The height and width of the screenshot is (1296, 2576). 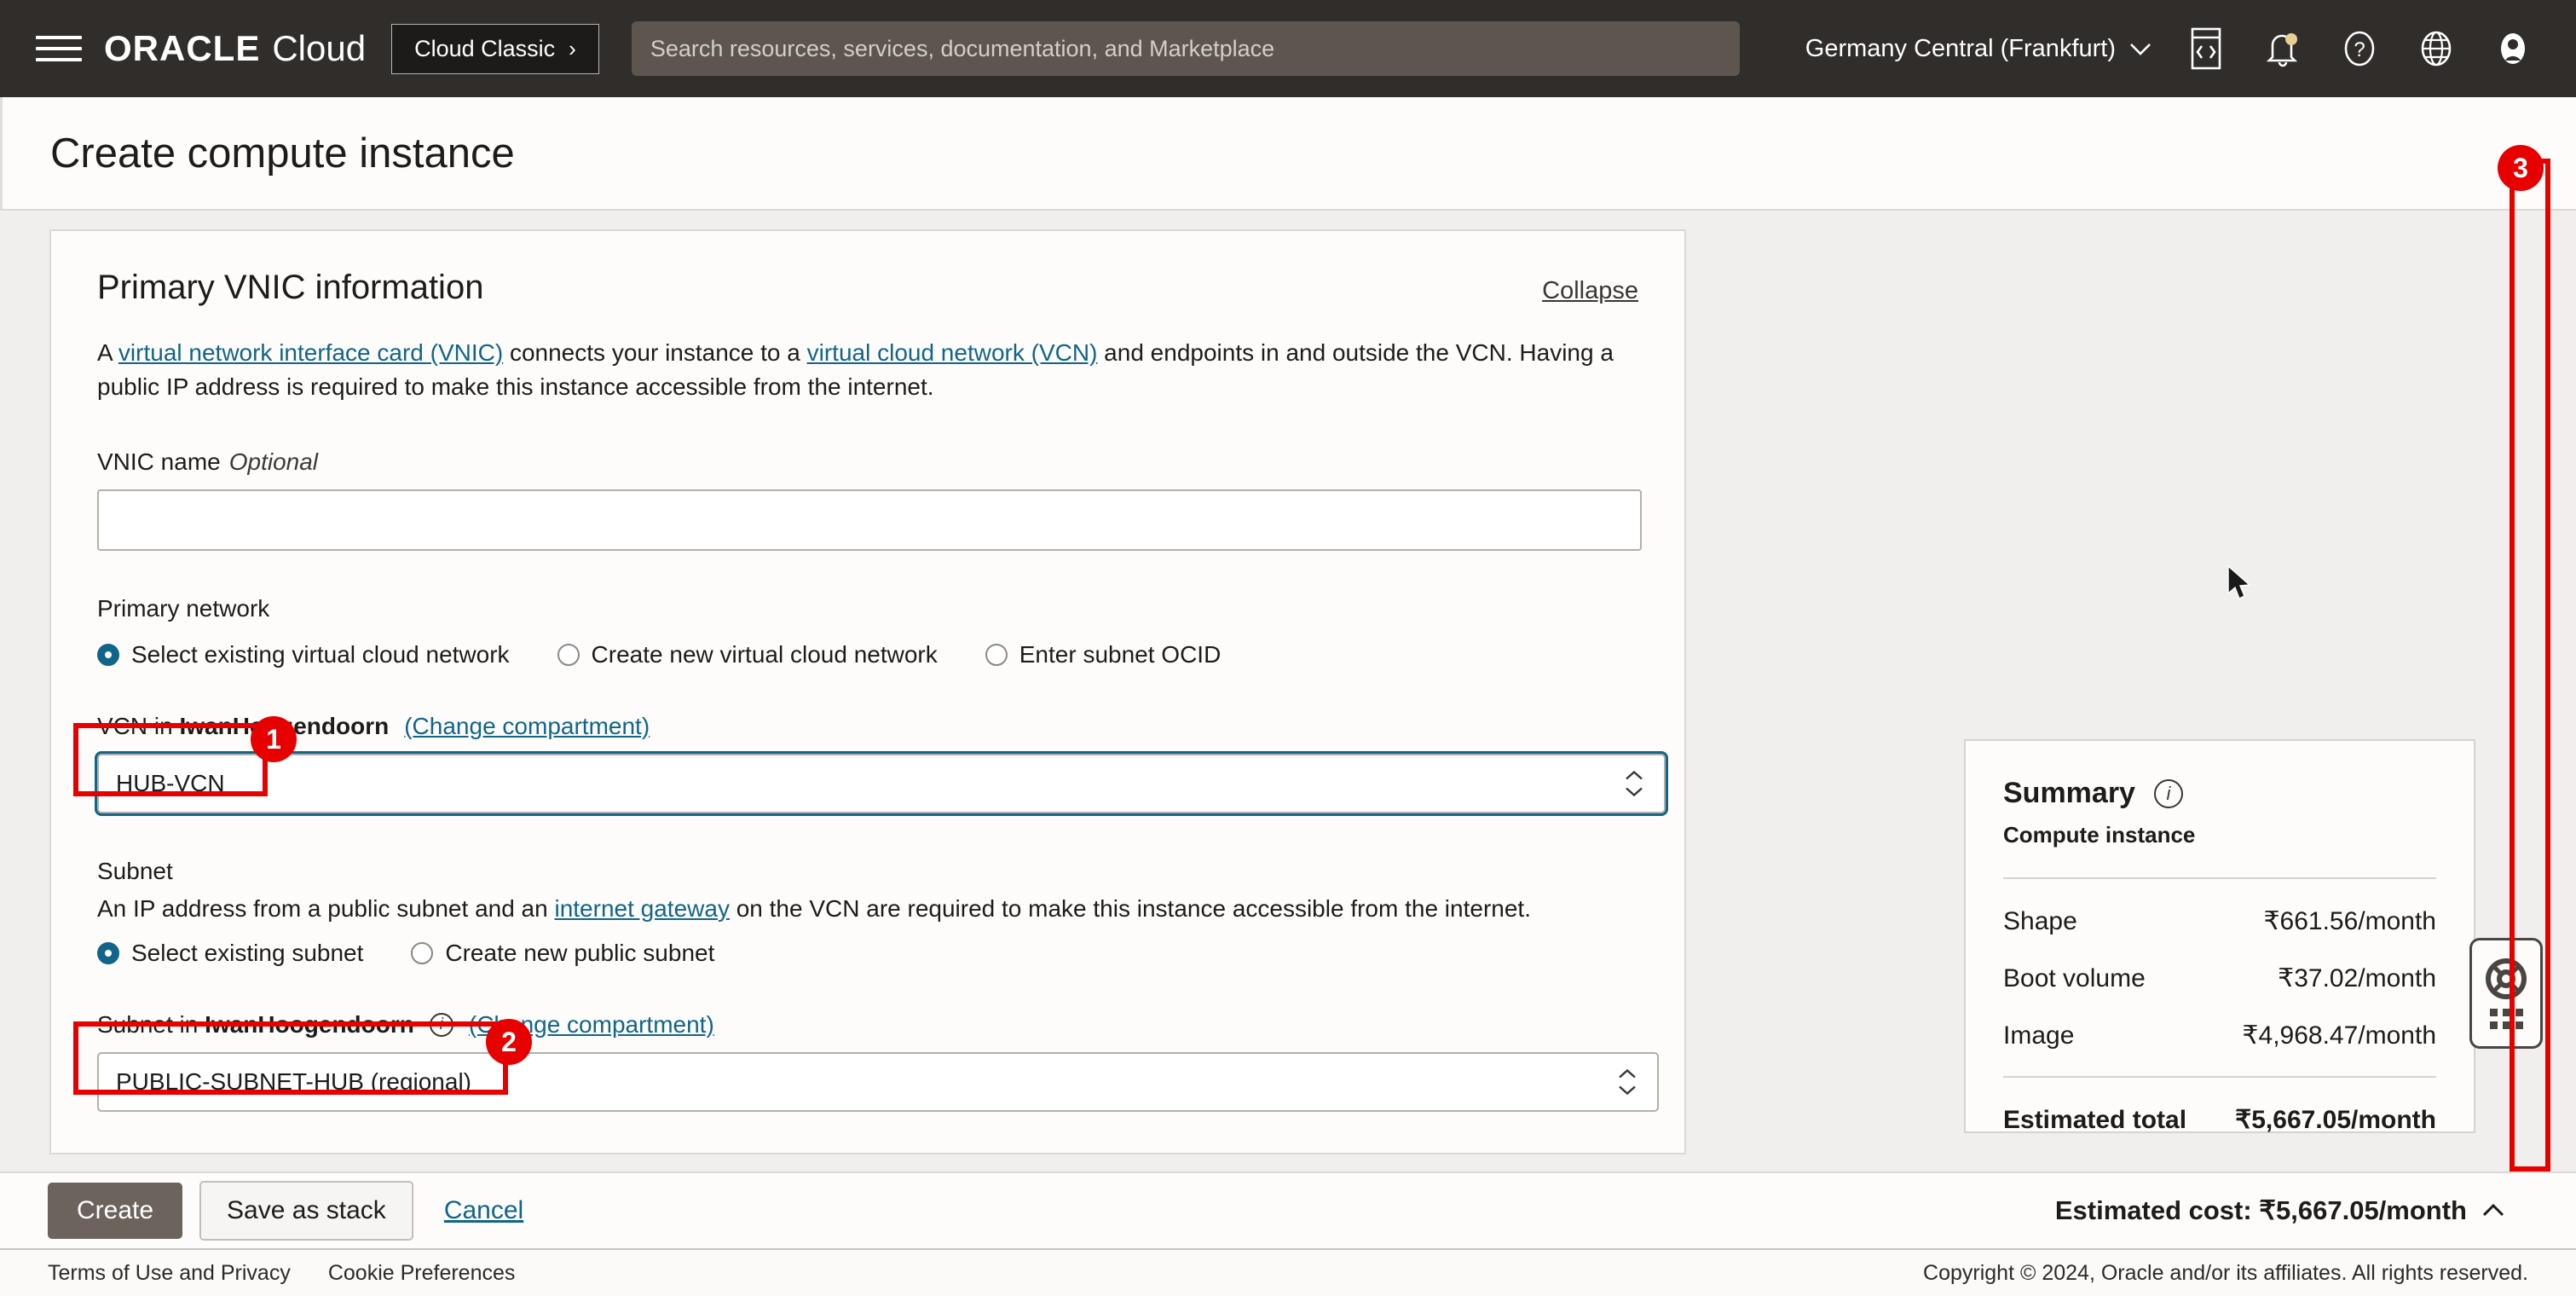 I want to click on cloud-wordmark: Cloud, so click(x=319, y=48).